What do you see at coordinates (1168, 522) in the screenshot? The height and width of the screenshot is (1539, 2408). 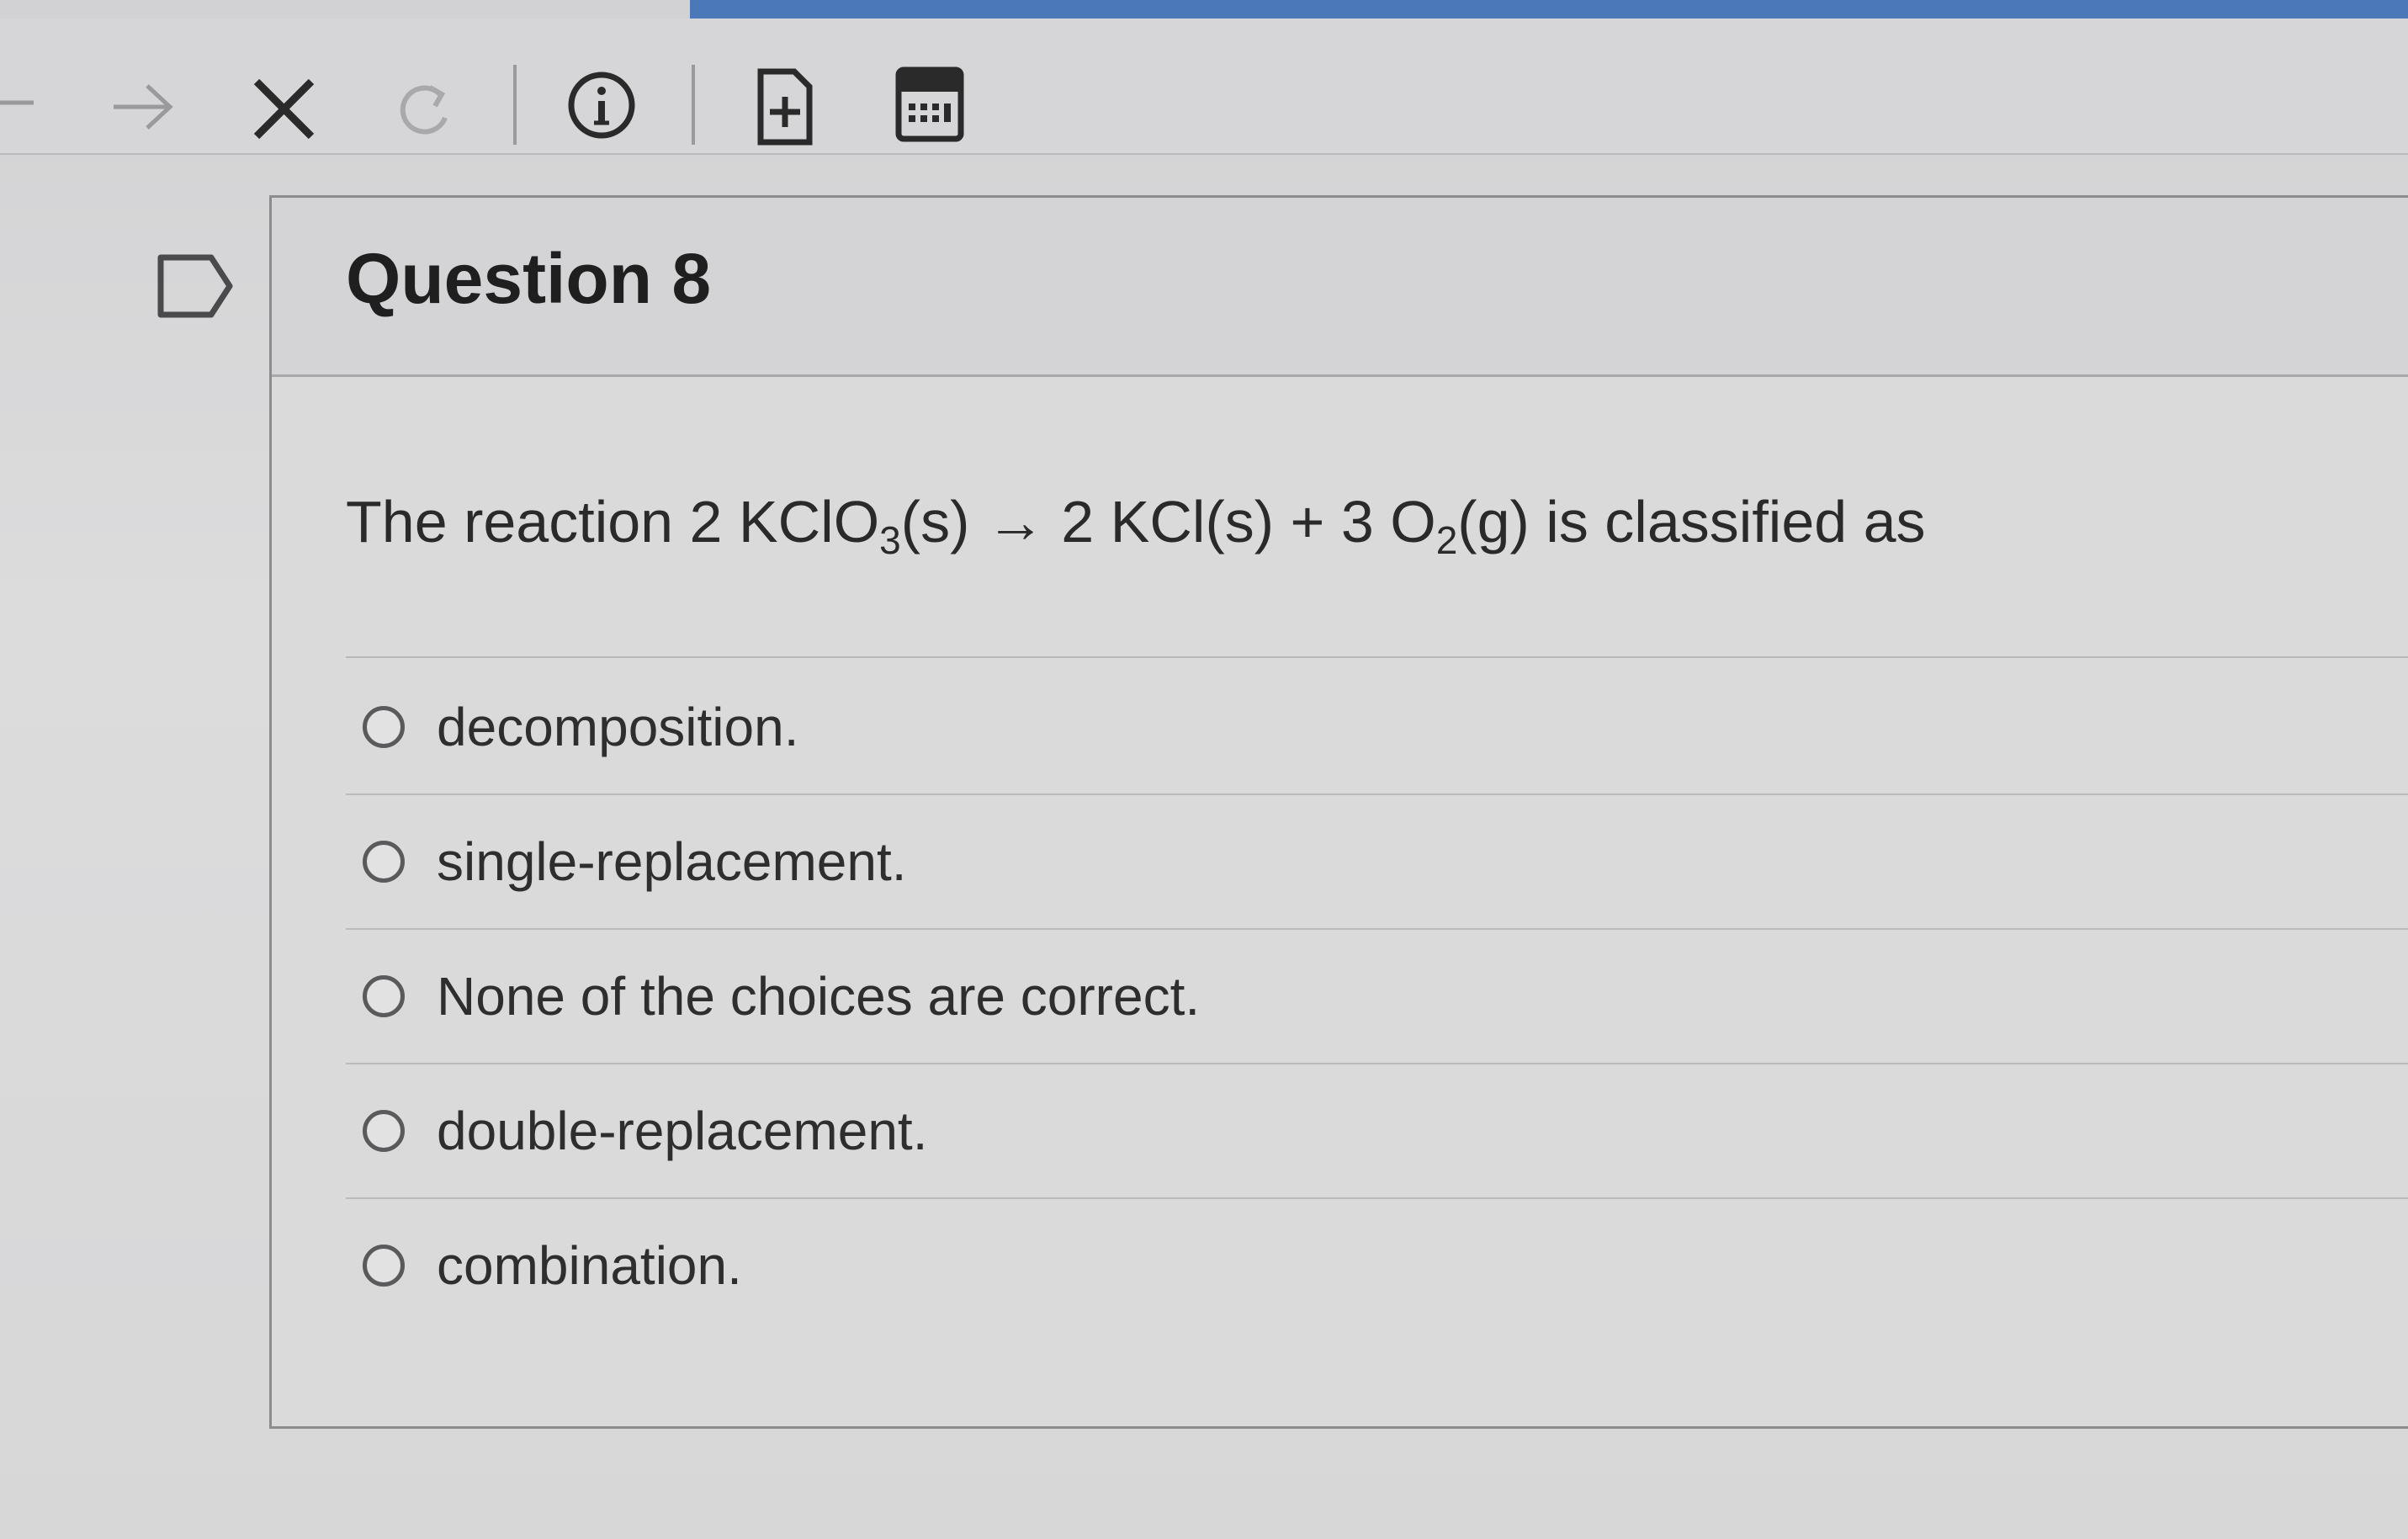 I see `question-text-part: (s) → 2 KCl(s) + 3 O` at bounding box center [1168, 522].